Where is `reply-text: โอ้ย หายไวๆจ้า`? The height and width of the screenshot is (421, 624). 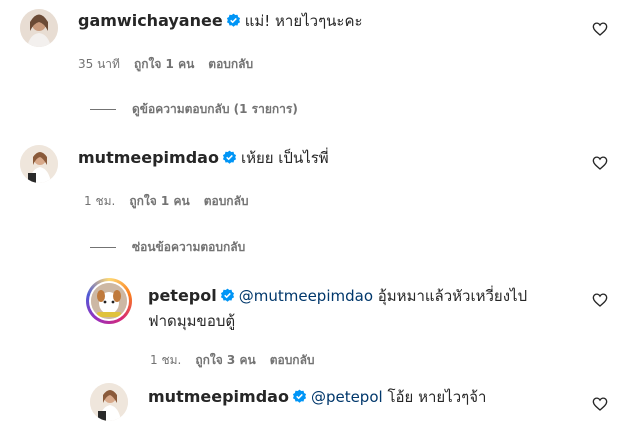 reply-text: โอ้ย หายไวๆจ้า is located at coordinates (437, 397).